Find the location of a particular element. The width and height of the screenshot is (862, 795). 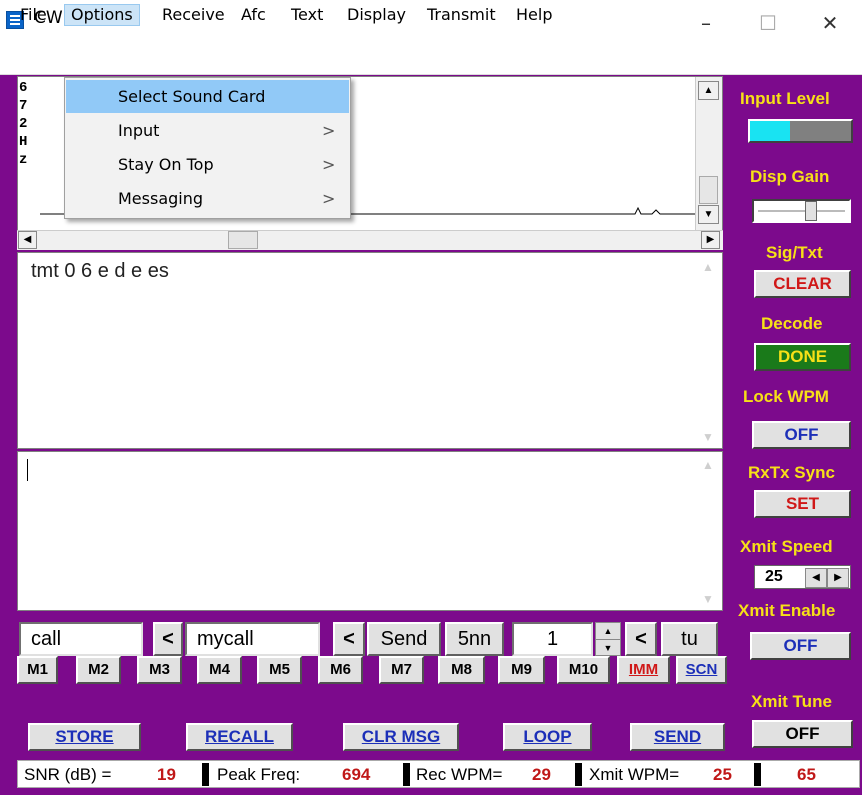

menu-item-label: Messaging is located at coordinates (161, 198).